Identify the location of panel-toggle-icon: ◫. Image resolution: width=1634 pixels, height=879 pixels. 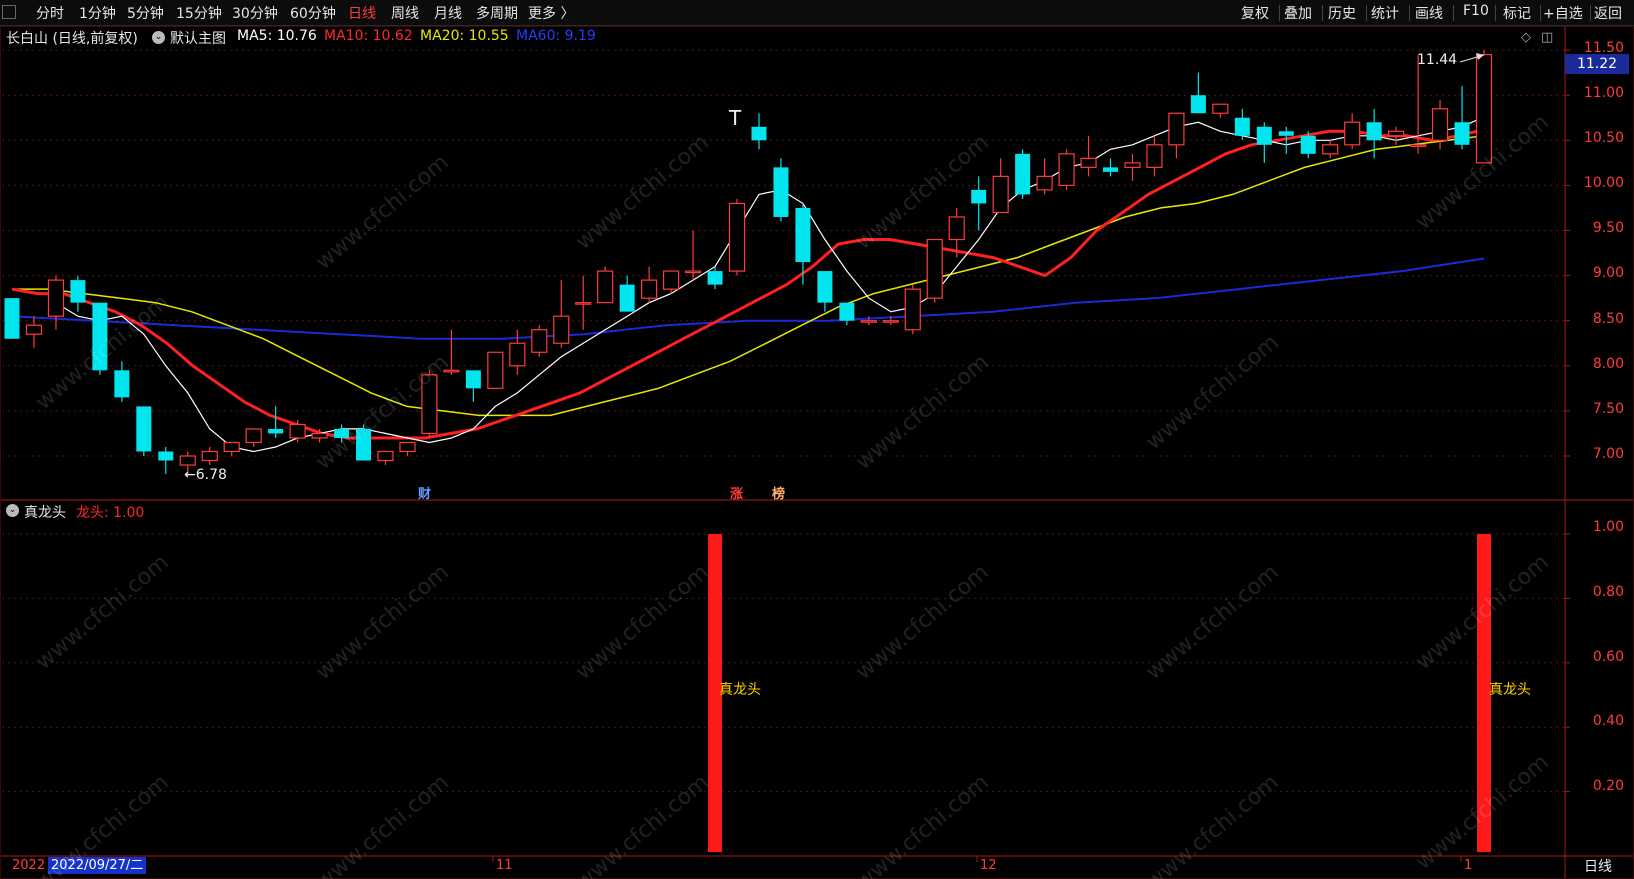
(1547, 37).